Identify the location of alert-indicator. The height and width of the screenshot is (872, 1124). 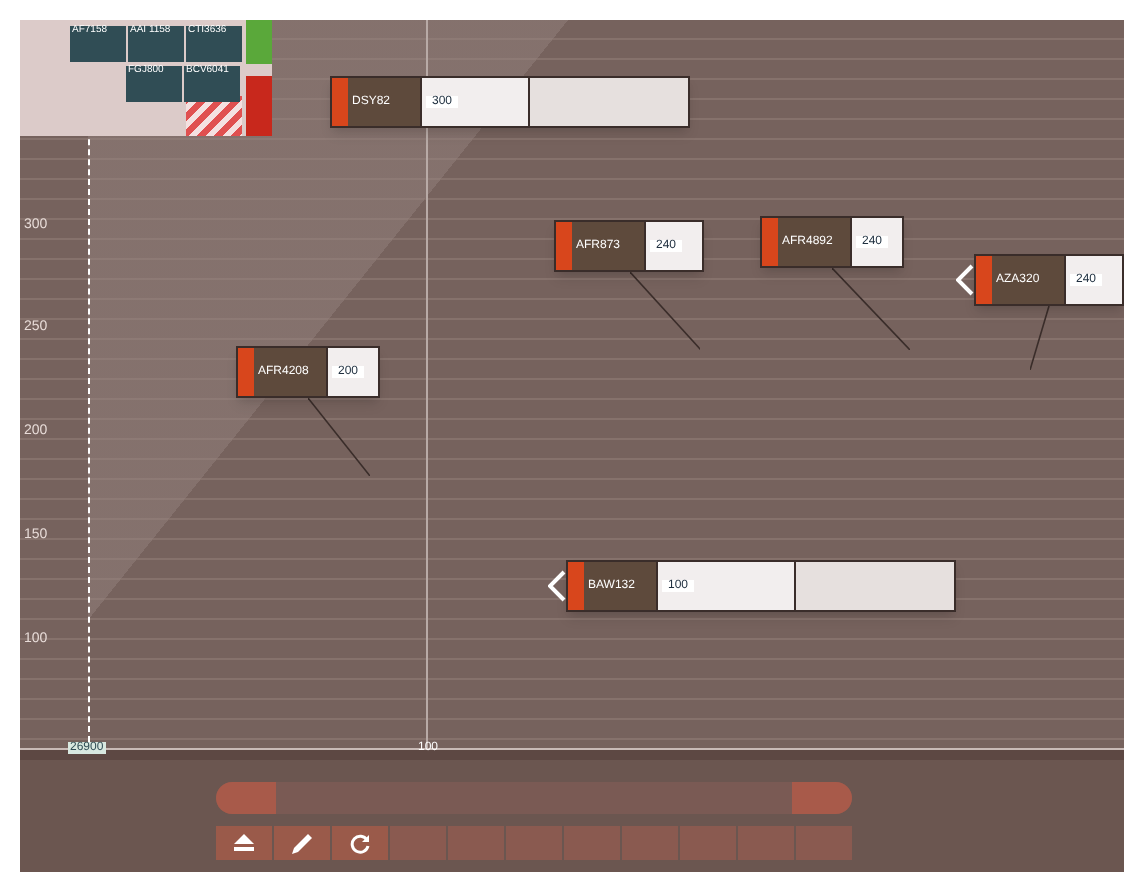
(259, 106).